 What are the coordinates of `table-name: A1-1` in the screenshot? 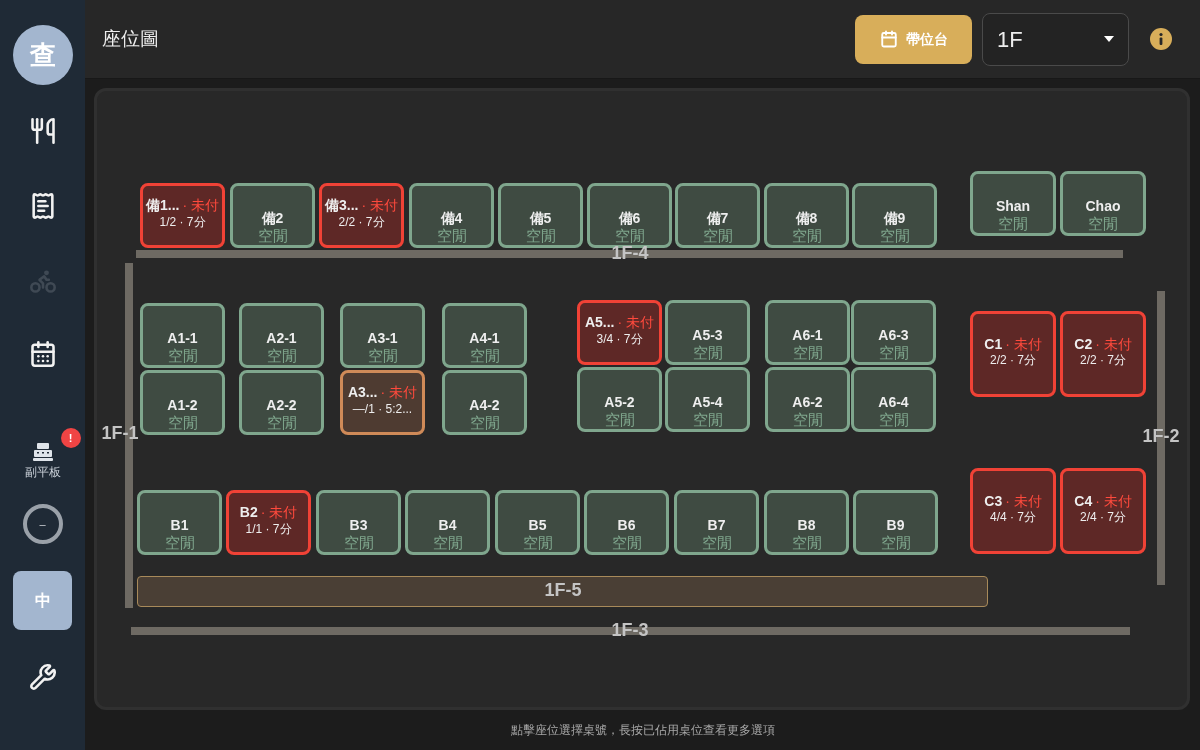 It's located at (182, 338).